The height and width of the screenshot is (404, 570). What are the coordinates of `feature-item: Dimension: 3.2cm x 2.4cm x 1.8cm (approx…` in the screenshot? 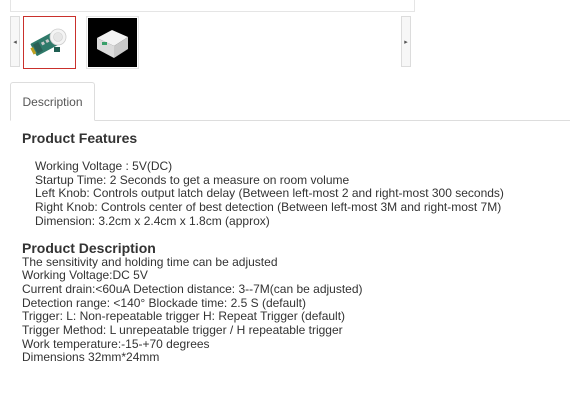 It's located at (152, 220).